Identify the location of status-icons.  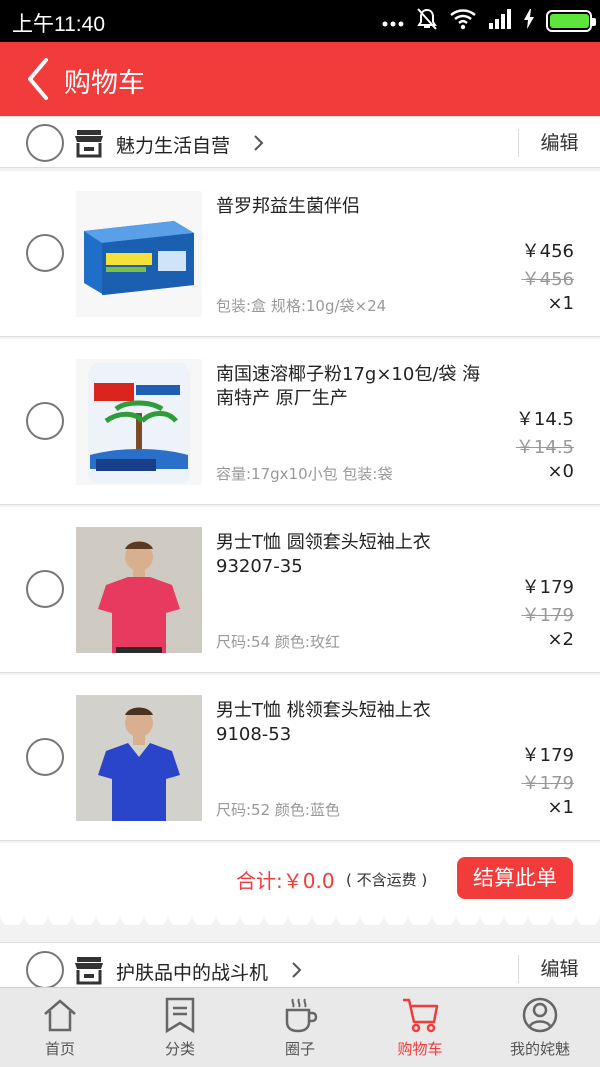
(489, 21).